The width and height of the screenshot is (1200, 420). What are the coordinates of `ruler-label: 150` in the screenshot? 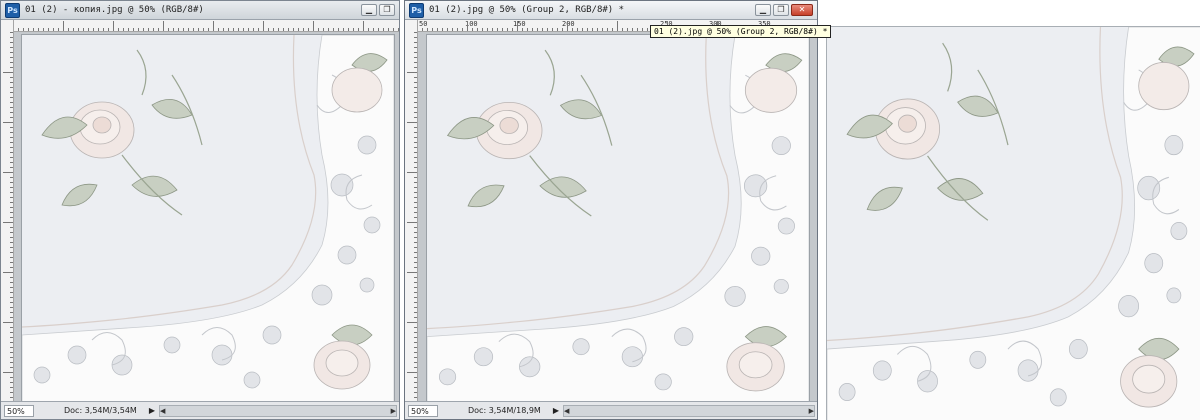 It's located at (519, 24).